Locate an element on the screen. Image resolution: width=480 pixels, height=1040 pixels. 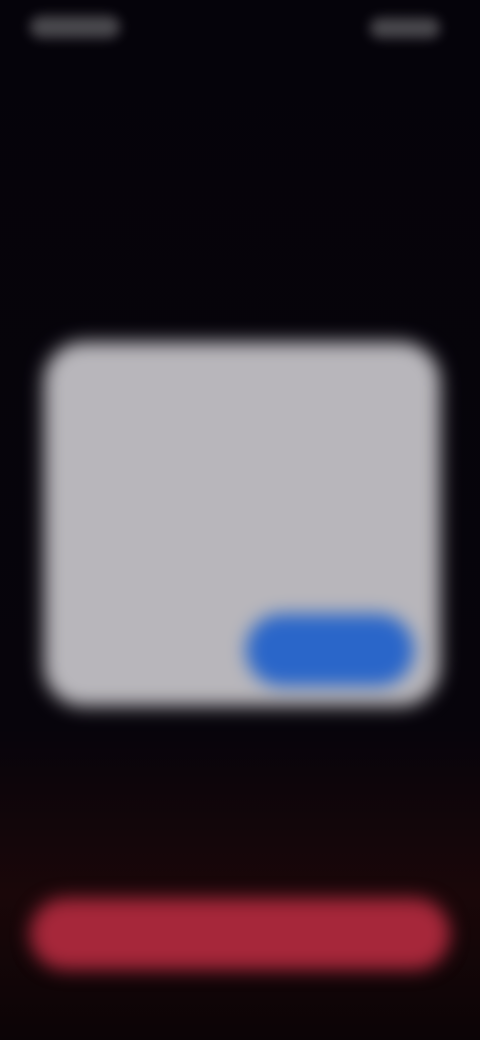
confirm-button is located at coordinates (330, 650).